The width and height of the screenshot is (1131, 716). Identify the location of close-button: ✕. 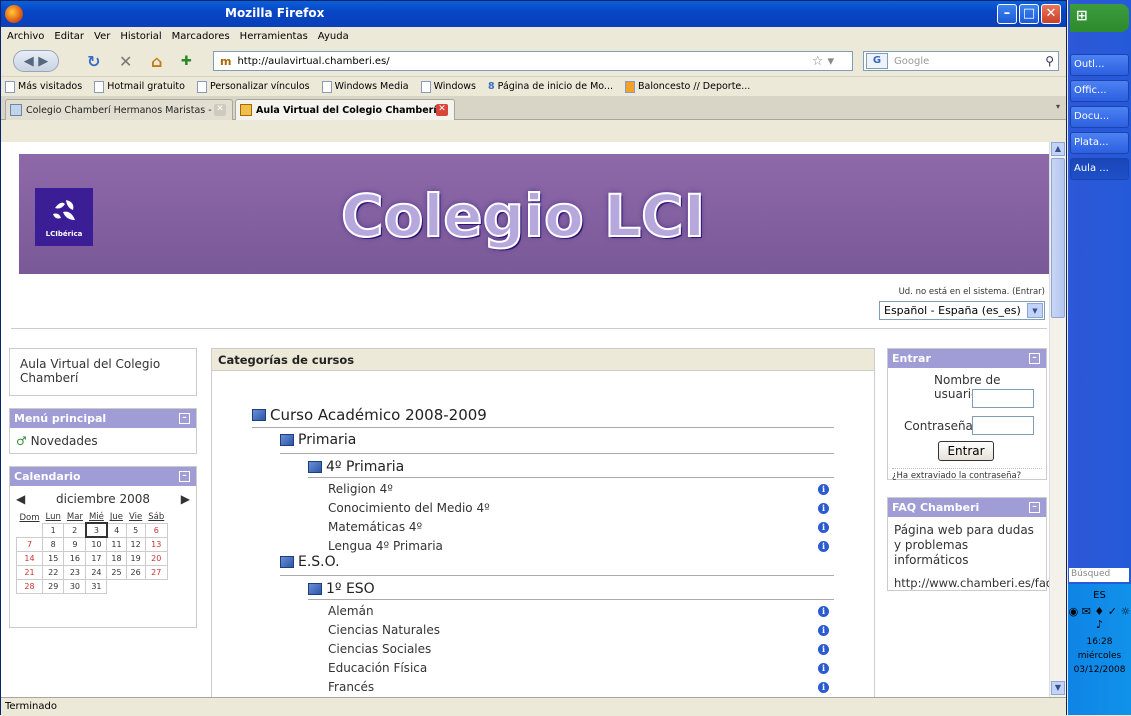
(1051, 14).